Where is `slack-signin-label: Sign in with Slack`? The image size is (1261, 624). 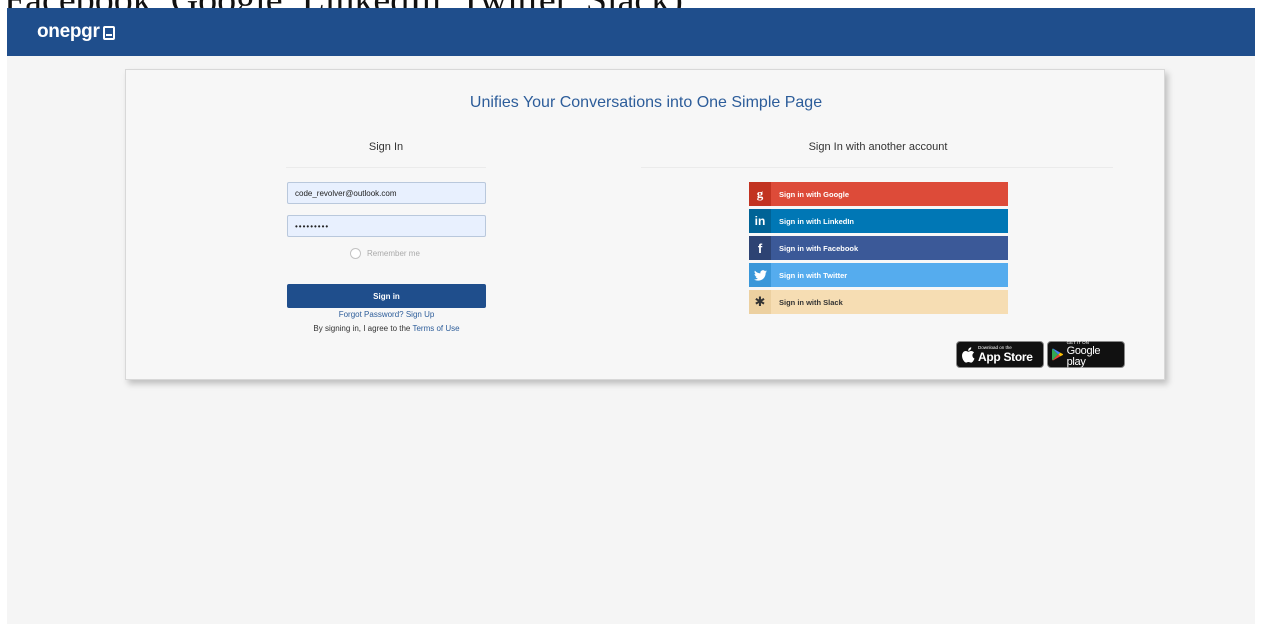 slack-signin-label: Sign in with Slack is located at coordinates (811, 302).